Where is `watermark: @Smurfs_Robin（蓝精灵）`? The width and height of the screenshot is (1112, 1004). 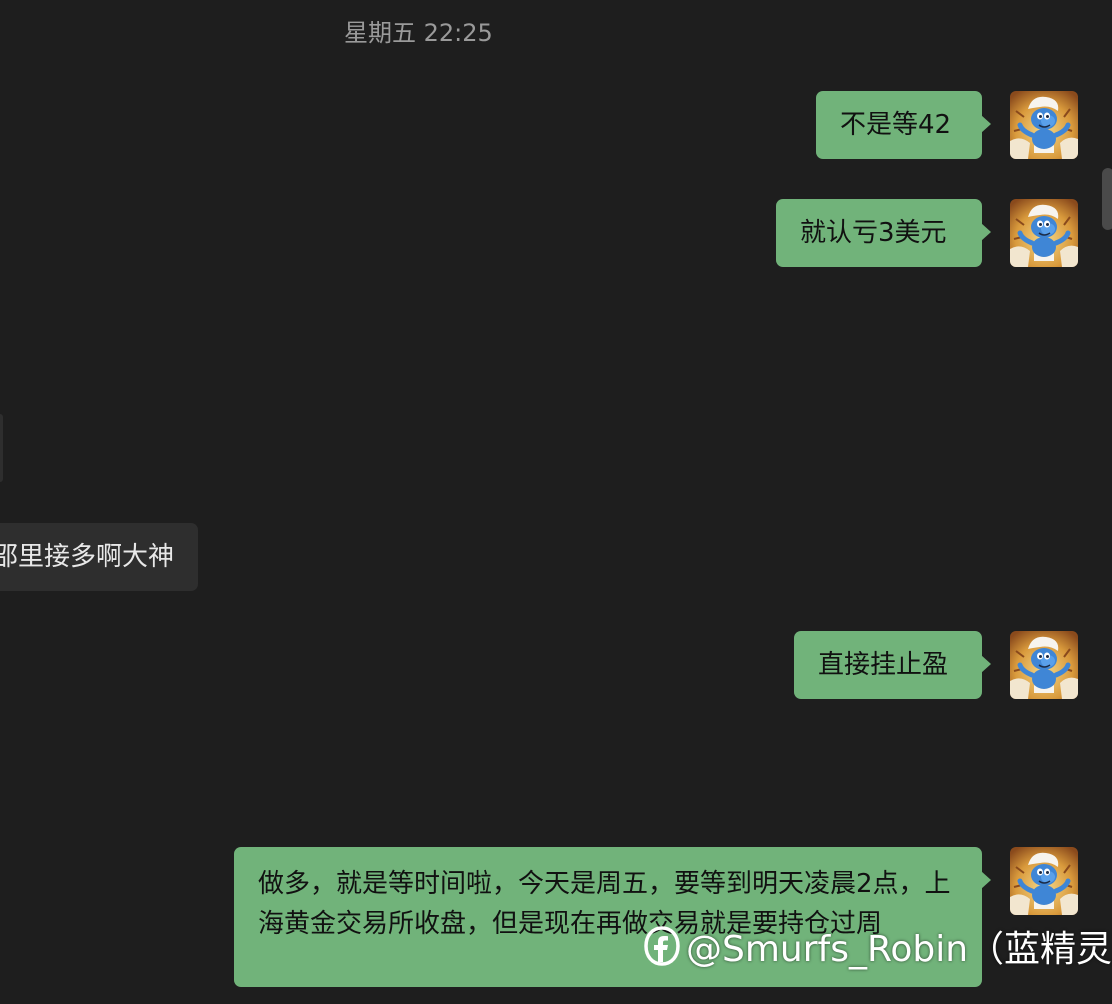
watermark: @Smurfs_Robin（蓝精灵） is located at coordinates (878, 946).